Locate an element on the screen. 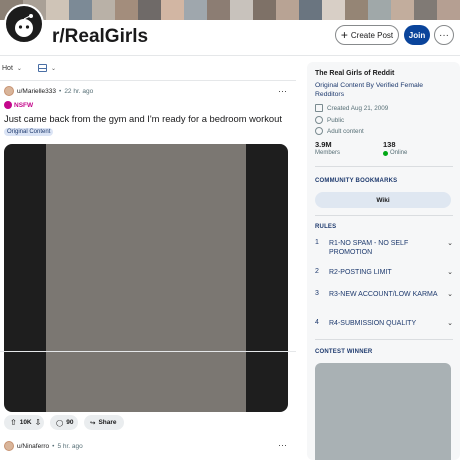 Image resolution: width=460 pixels, height=460 pixels. comments-button: ◯ 90 is located at coordinates (64, 422).